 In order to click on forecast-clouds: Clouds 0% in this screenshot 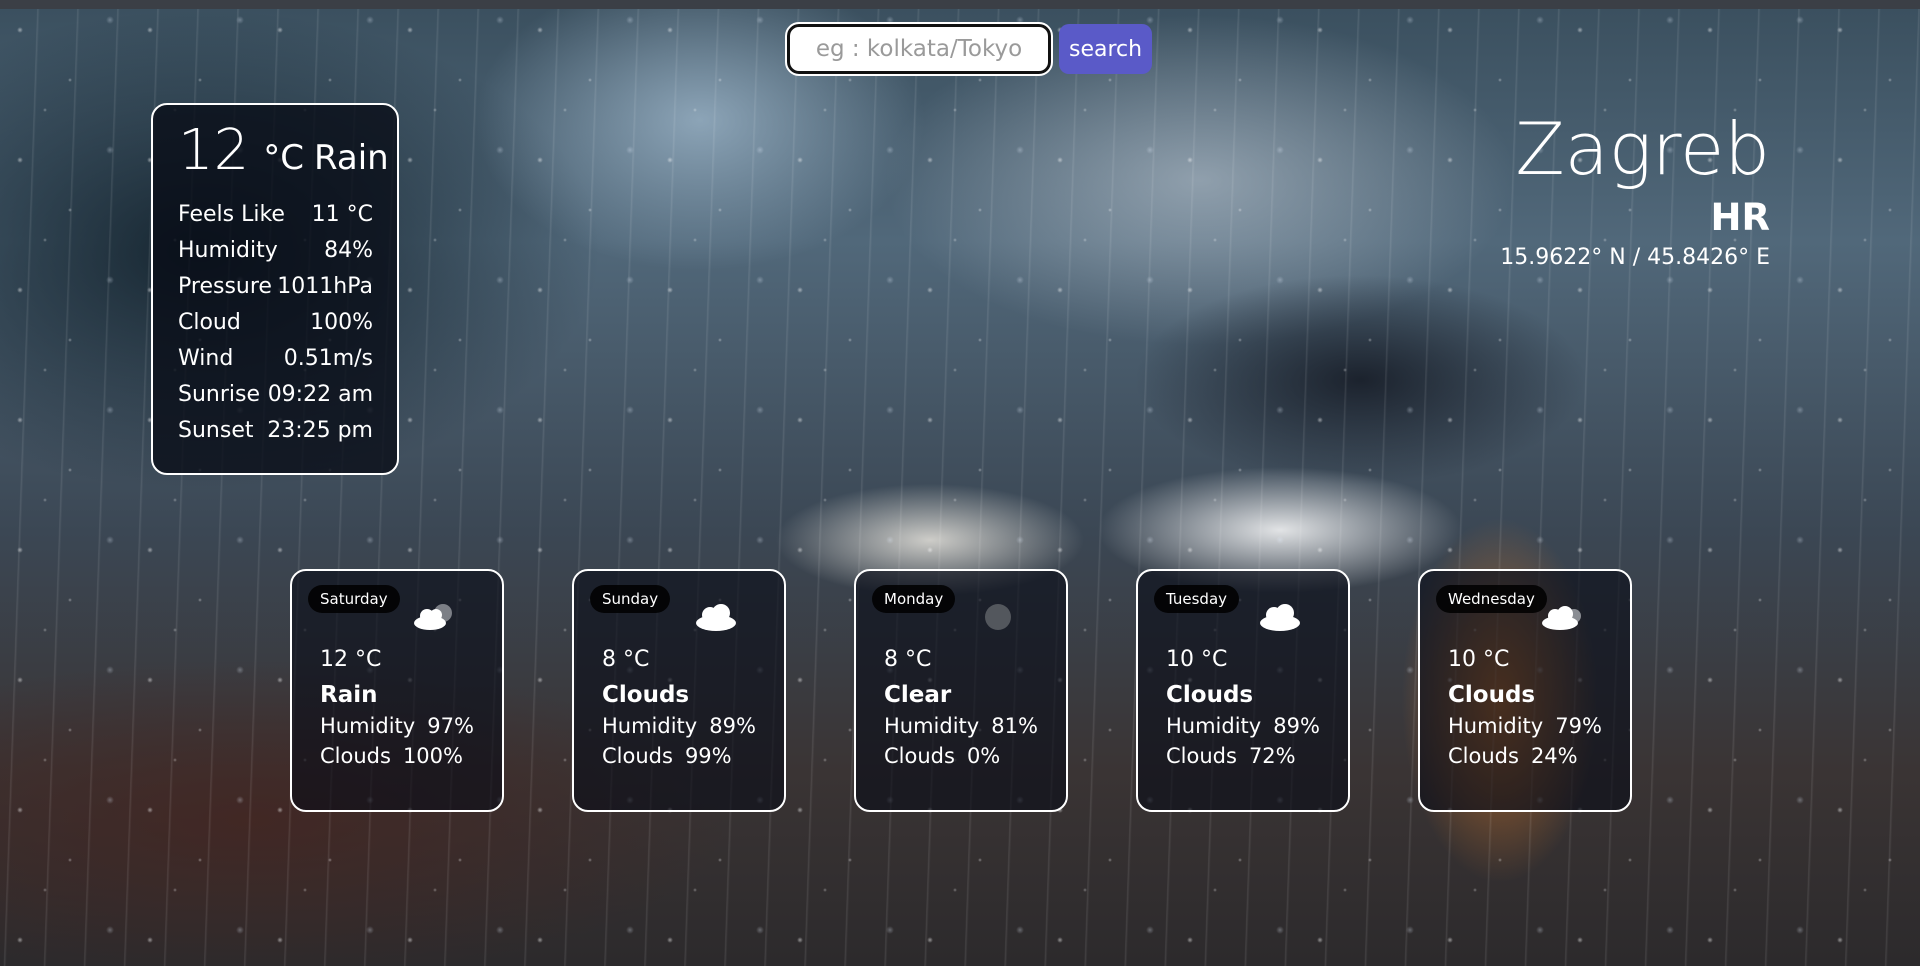, I will do `click(975, 756)`.